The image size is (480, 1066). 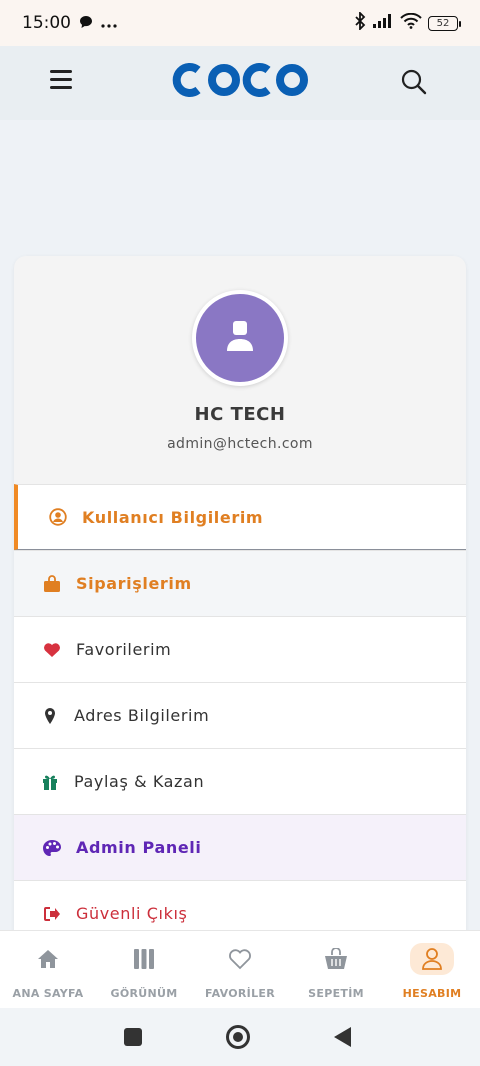 I want to click on battery-icon: 52, so click(x=444, y=23).